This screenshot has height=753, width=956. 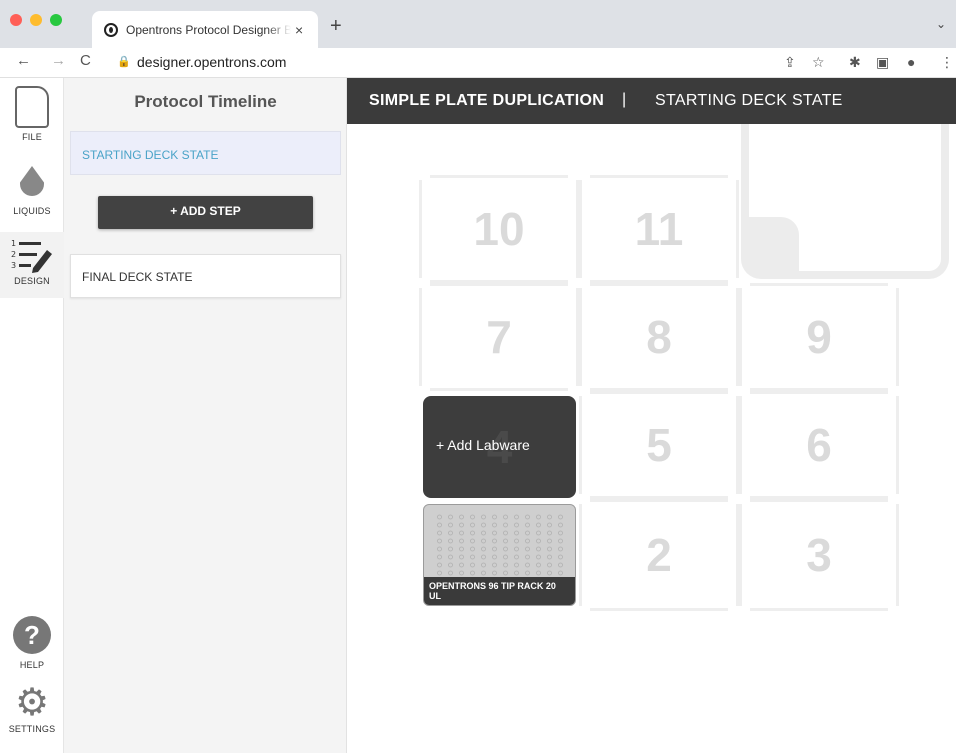 What do you see at coordinates (23, 60) in the screenshot?
I see `back-button: ←` at bounding box center [23, 60].